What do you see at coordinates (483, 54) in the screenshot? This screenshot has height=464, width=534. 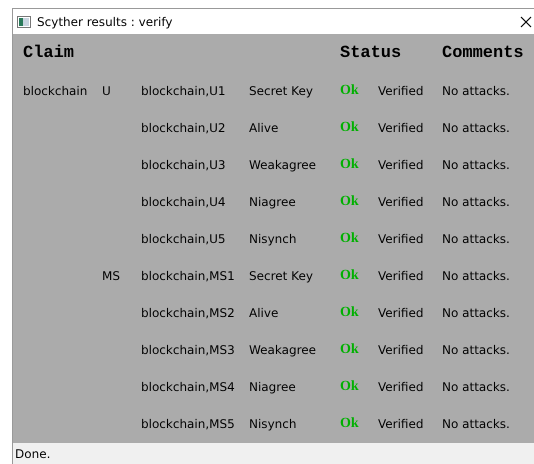 I see `column-header: Comments` at bounding box center [483, 54].